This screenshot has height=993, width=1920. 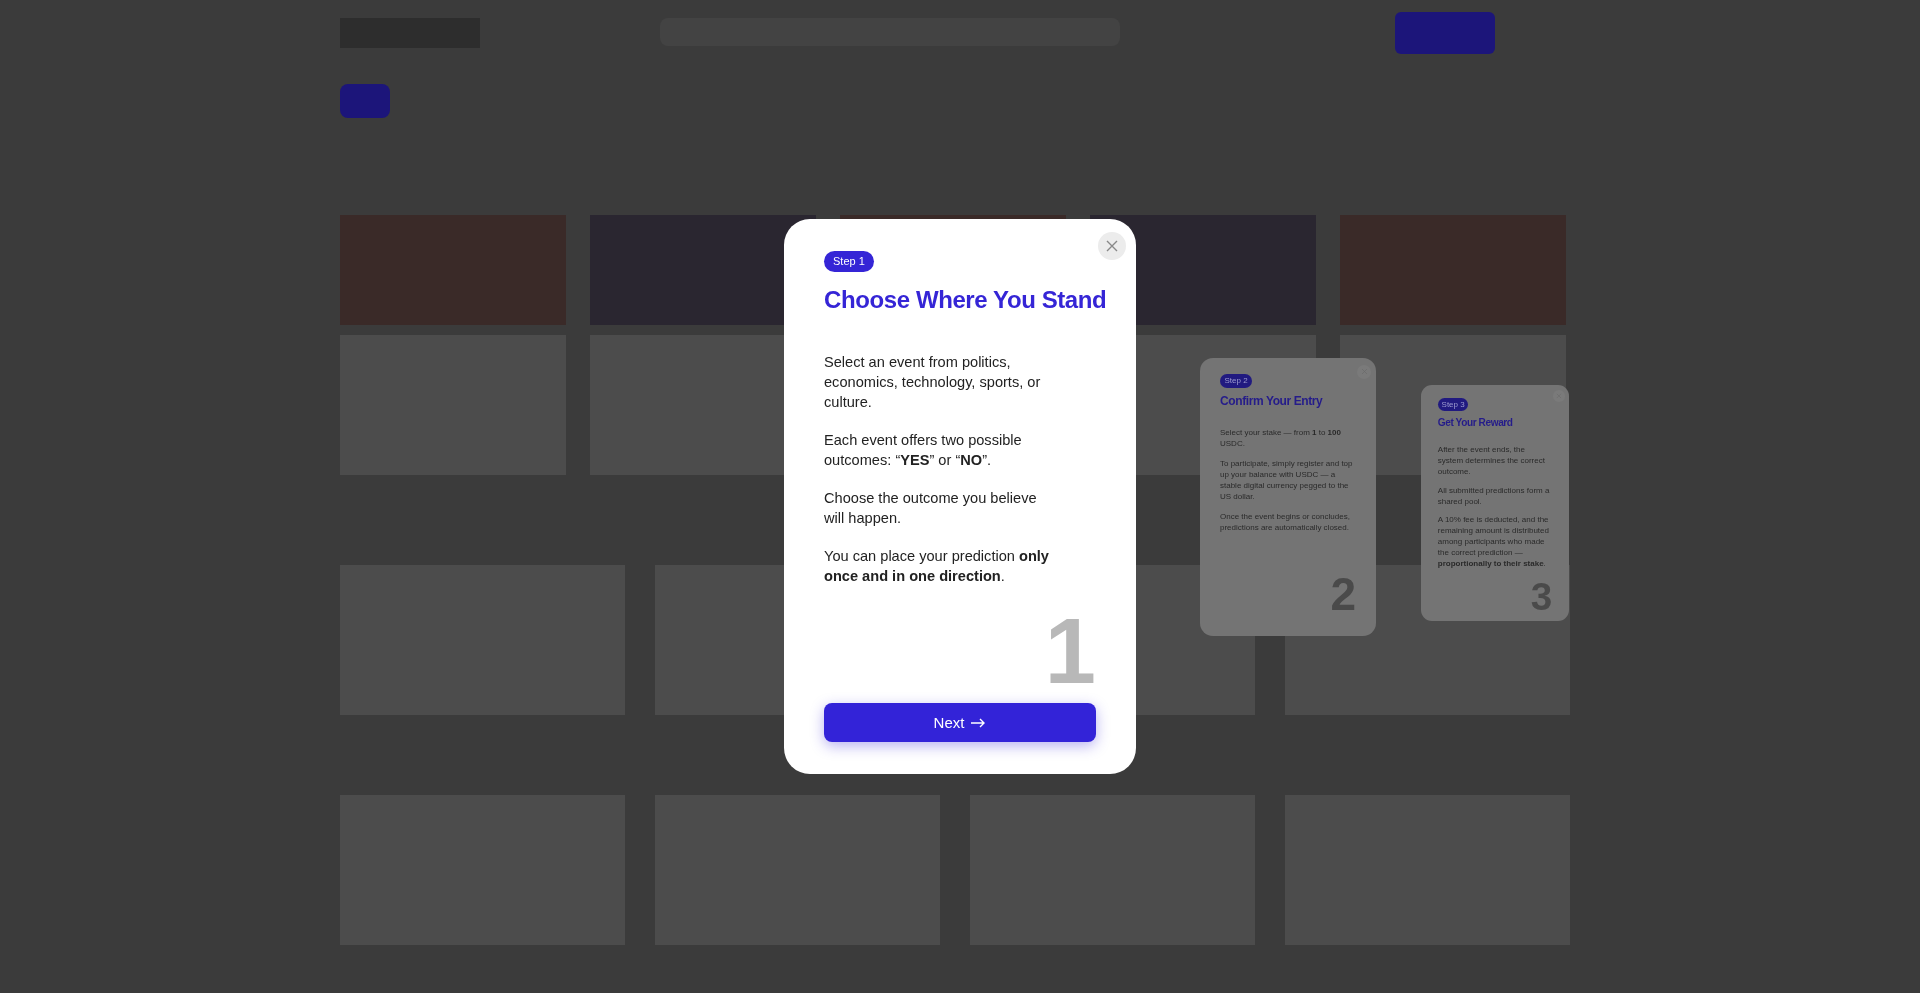 I want to click on close-button, so click(x=1112, y=246).